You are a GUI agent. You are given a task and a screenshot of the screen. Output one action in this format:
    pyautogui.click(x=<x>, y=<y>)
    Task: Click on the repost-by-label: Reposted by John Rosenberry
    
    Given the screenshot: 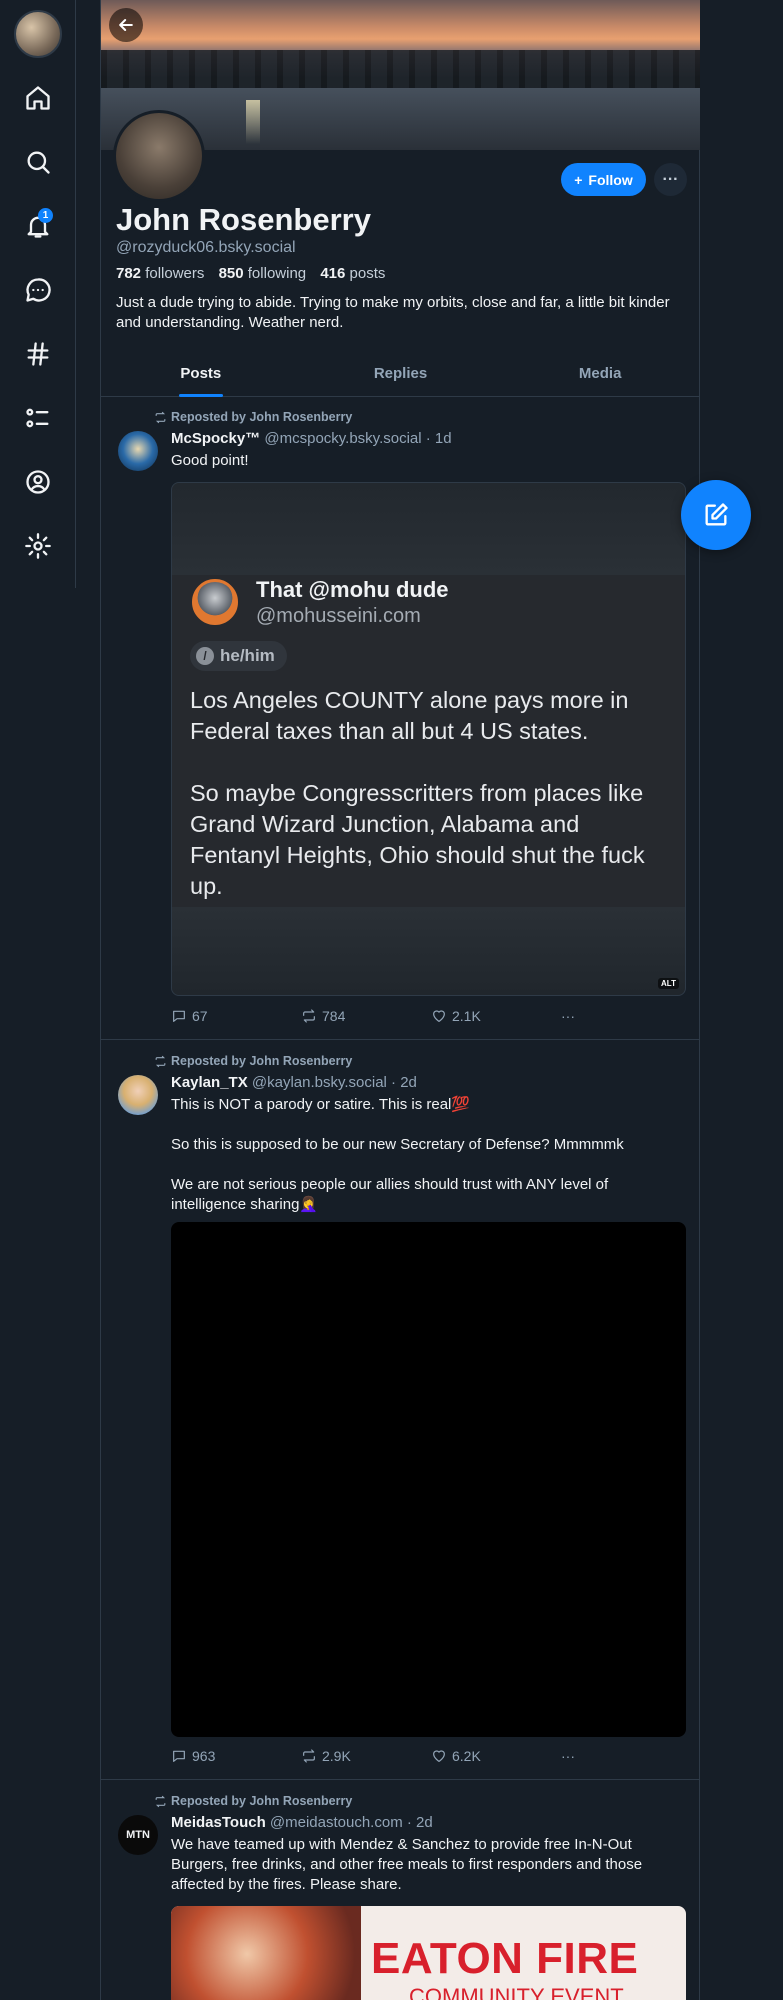 What is the action you would take?
    pyautogui.click(x=262, y=417)
    